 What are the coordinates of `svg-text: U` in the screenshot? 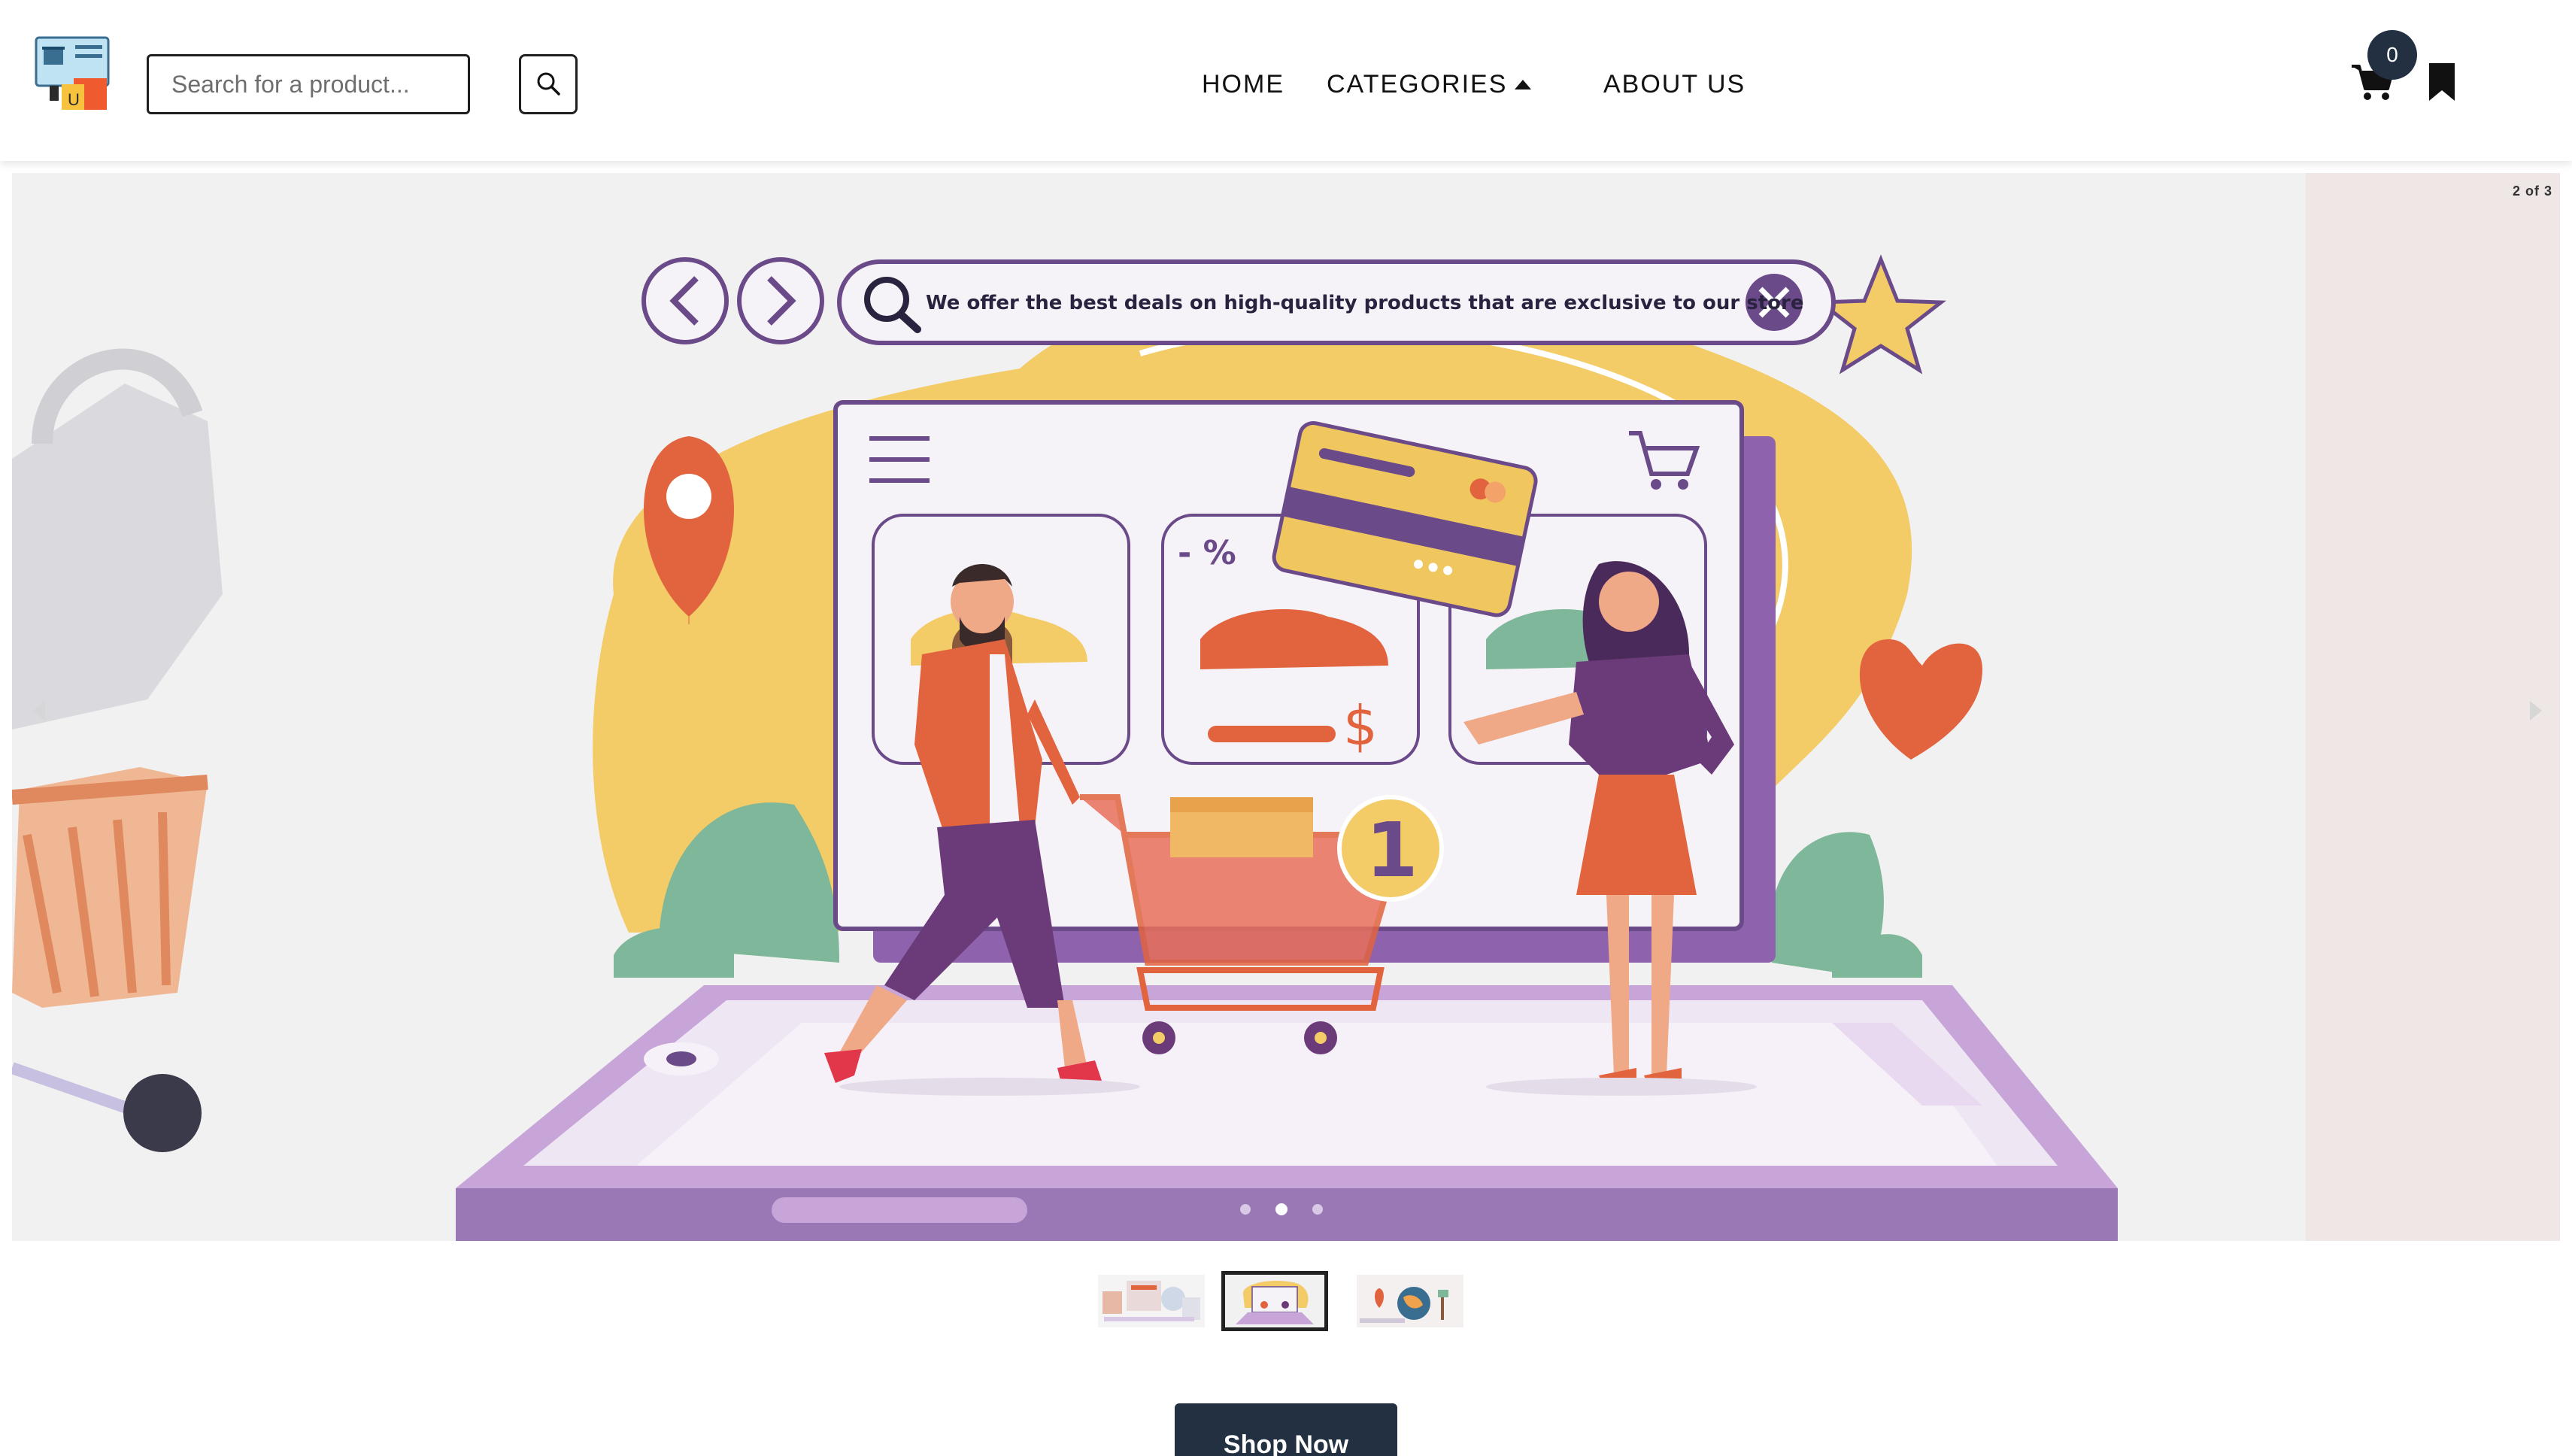 It's located at (74, 100).